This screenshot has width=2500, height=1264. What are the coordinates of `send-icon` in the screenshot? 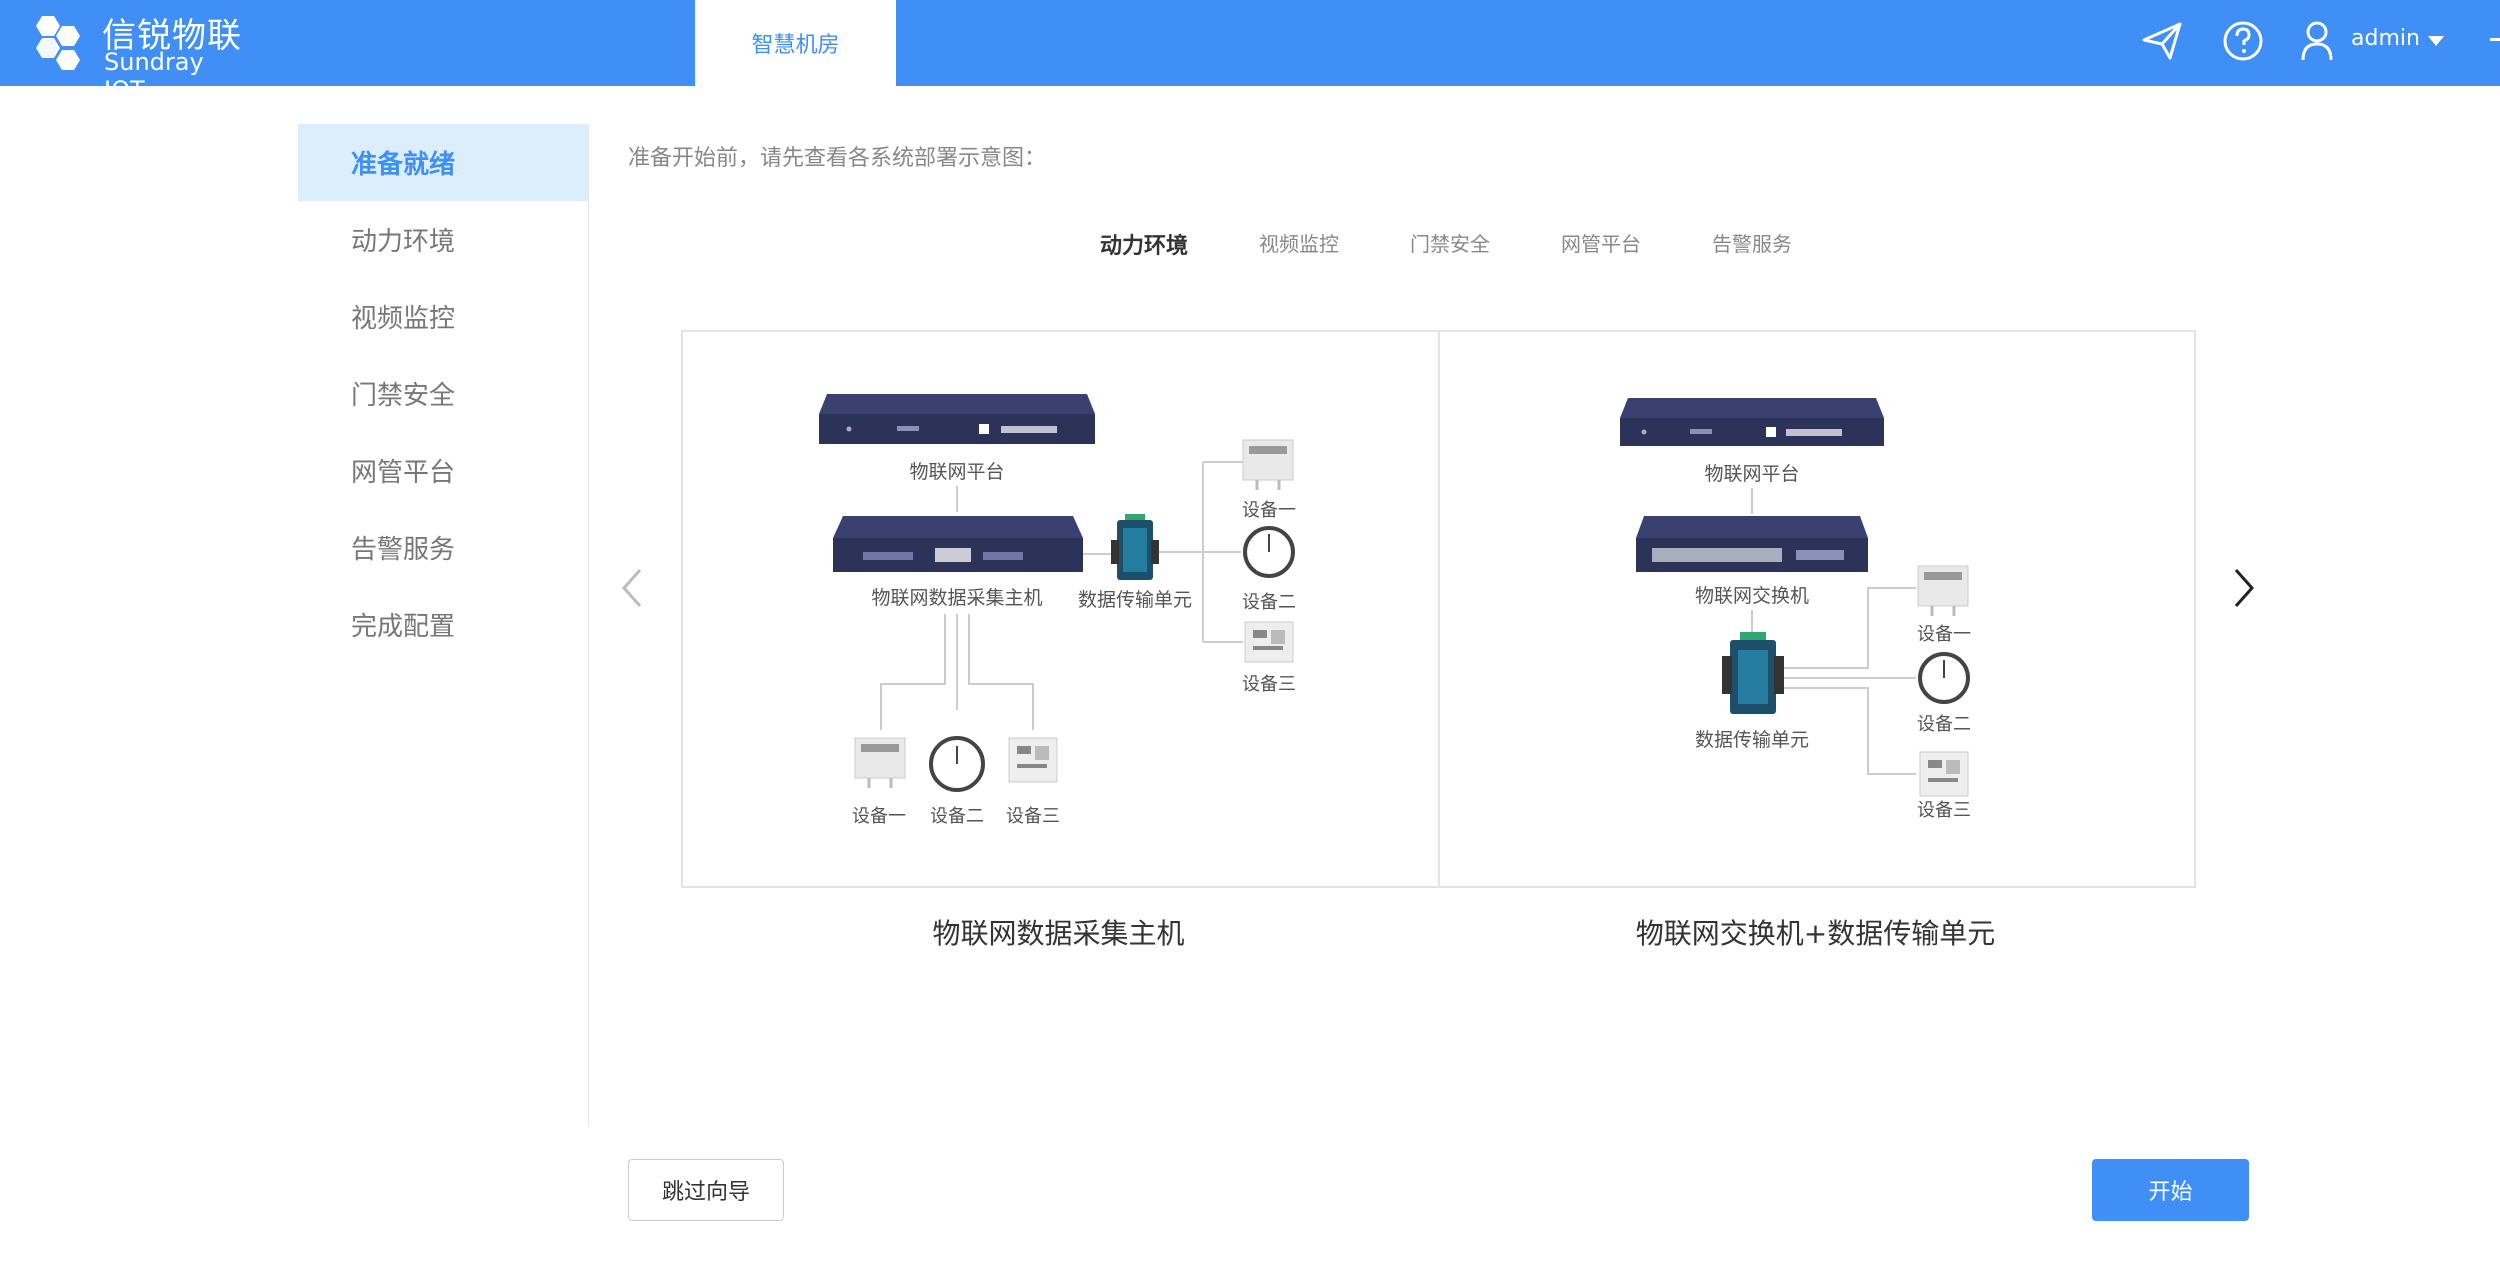 It's located at (2163, 41).